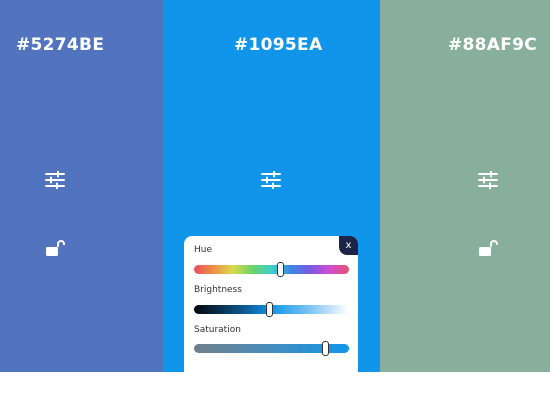 Image resolution: width=550 pixels, height=400 pixels. What do you see at coordinates (271, 269) in the screenshot?
I see `hue-slider-track` at bounding box center [271, 269].